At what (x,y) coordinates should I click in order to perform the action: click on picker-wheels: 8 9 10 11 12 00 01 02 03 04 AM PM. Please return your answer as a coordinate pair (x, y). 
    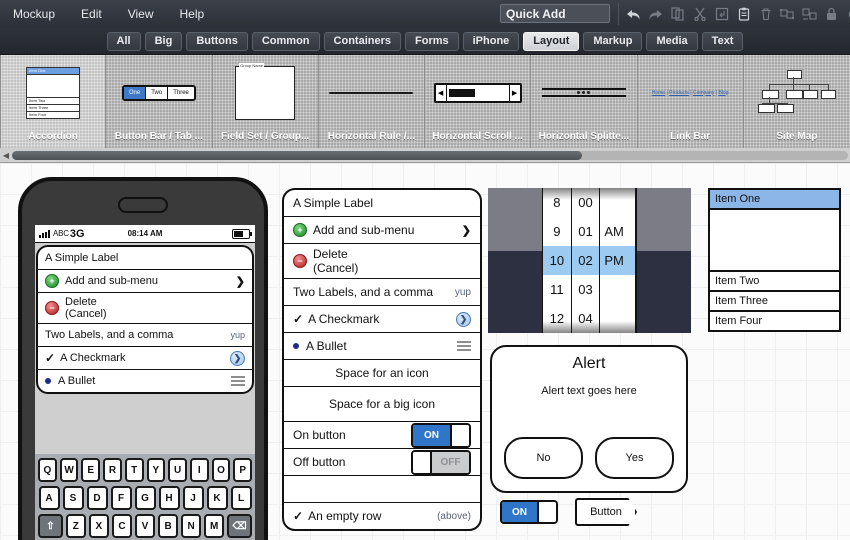
    Looking at the image, I should click on (589, 260).